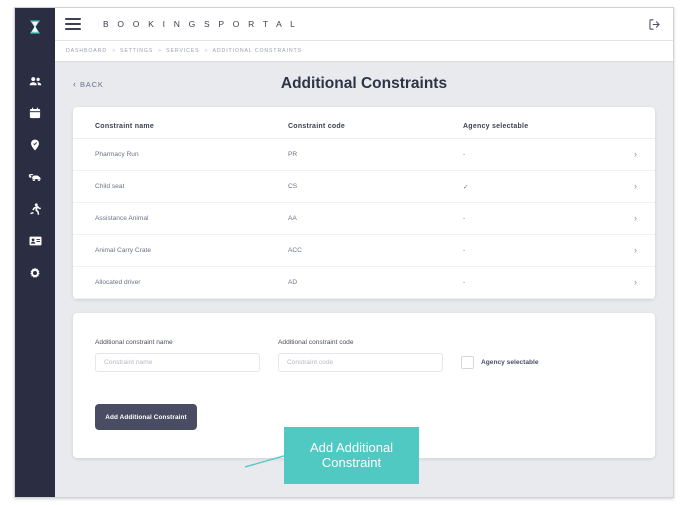 The image size is (688, 505). Describe the element at coordinates (293, 282) in the screenshot. I see `cell-constraint-code: AD` at that location.